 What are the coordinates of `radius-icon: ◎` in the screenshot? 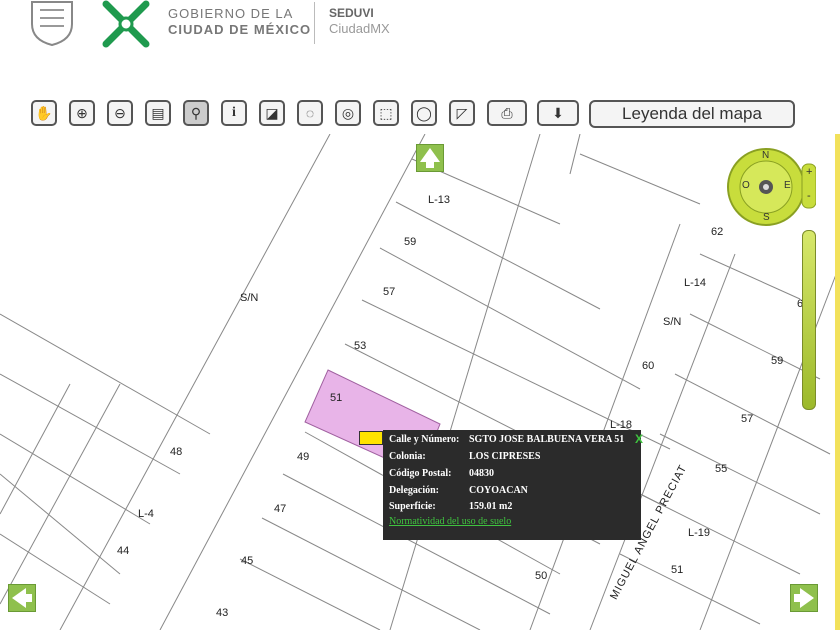 It's located at (348, 112).